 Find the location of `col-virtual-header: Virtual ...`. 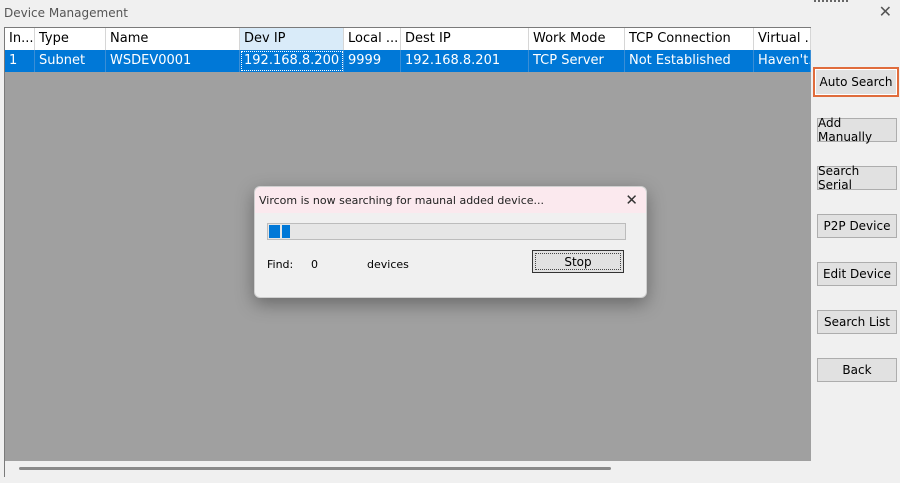

col-virtual-header: Virtual ... is located at coordinates (782, 39).